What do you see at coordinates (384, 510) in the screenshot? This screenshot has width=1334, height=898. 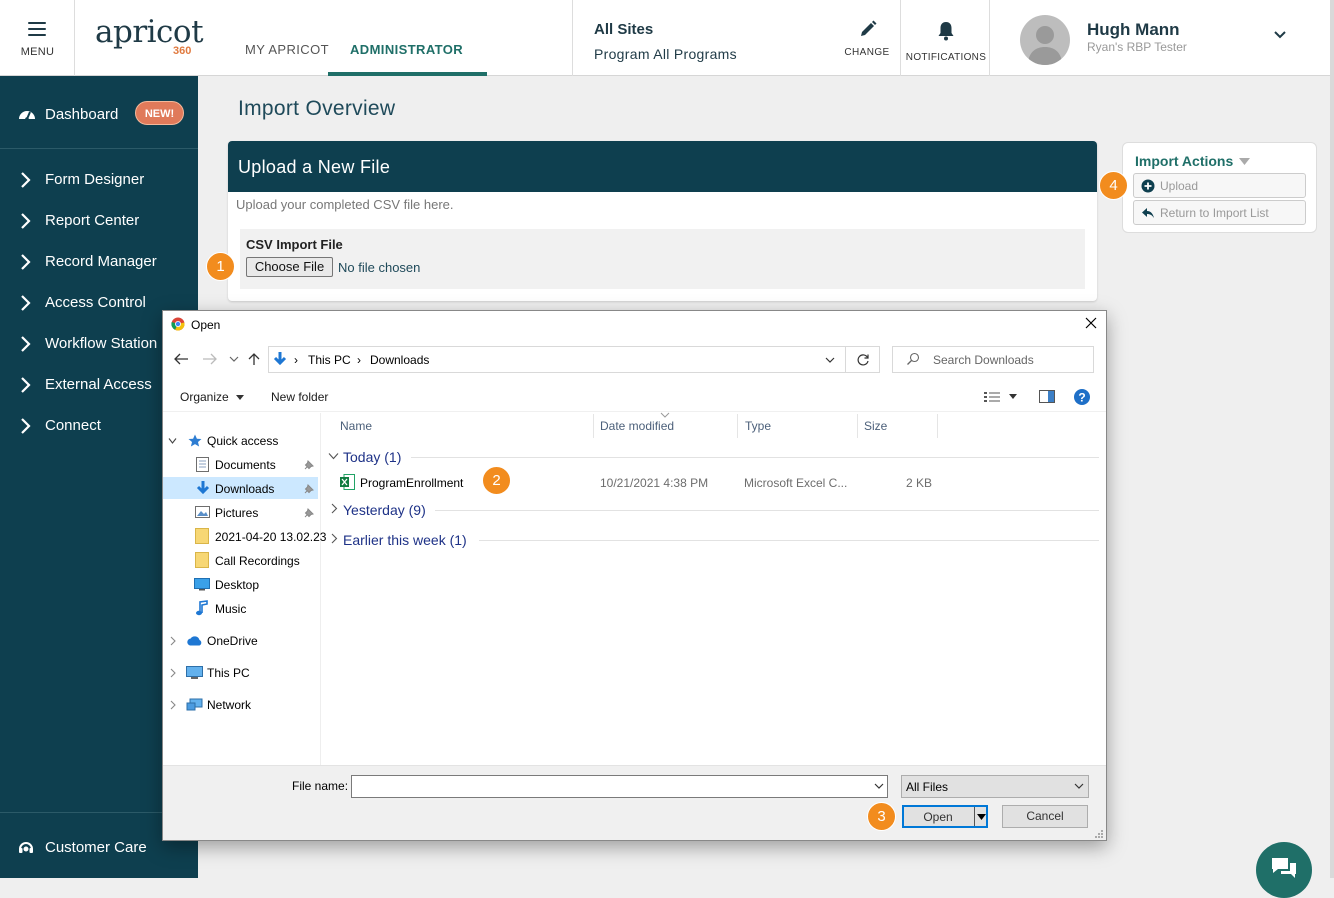 I see `group-yesterday: Yesterday (9)` at bounding box center [384, 510].